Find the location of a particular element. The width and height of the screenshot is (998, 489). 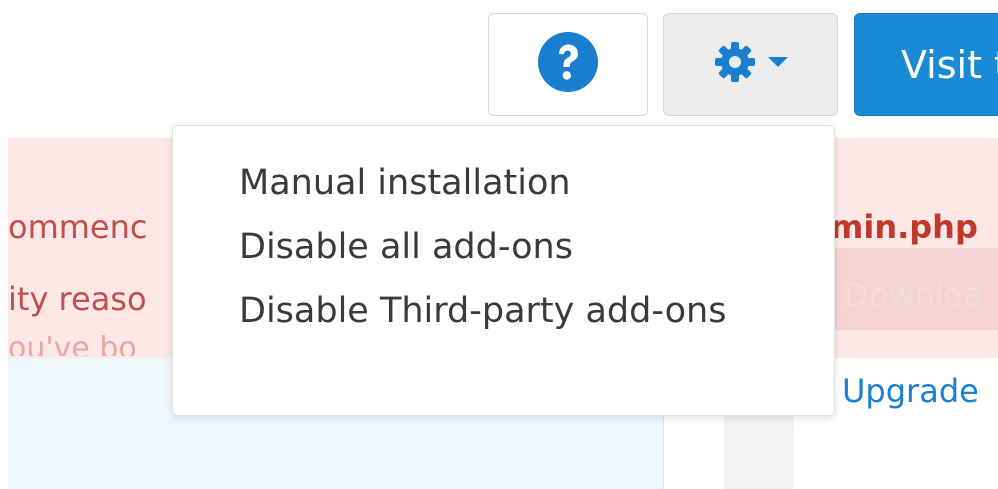

menu-item-disable-third-party-addons: Disable Third-party add-ons is located at coordinates (503, 311).